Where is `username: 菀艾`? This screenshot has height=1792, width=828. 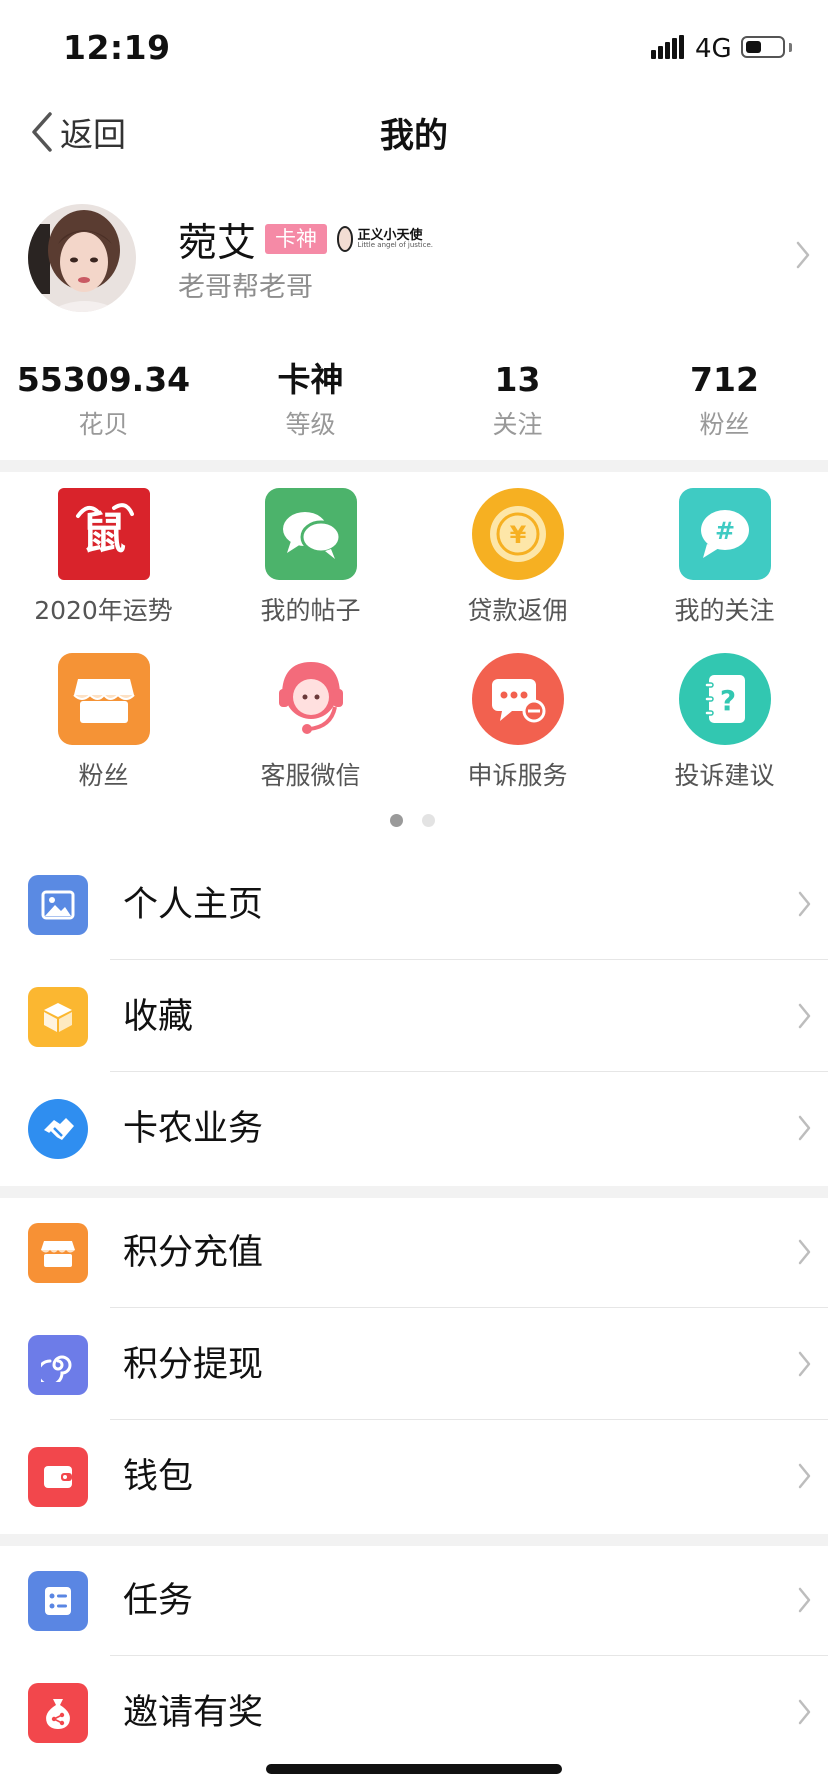 username: 菀艾 is located at coordinates (217, 243).